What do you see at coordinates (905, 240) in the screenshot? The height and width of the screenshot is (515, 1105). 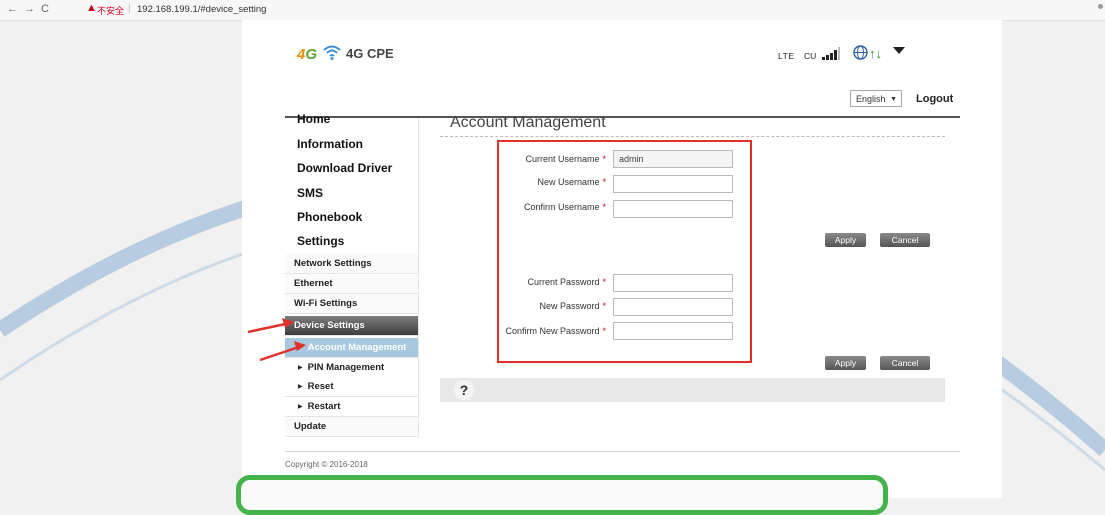 I see `cancel-username-button: Cancel` at bounding box center [905, 240].